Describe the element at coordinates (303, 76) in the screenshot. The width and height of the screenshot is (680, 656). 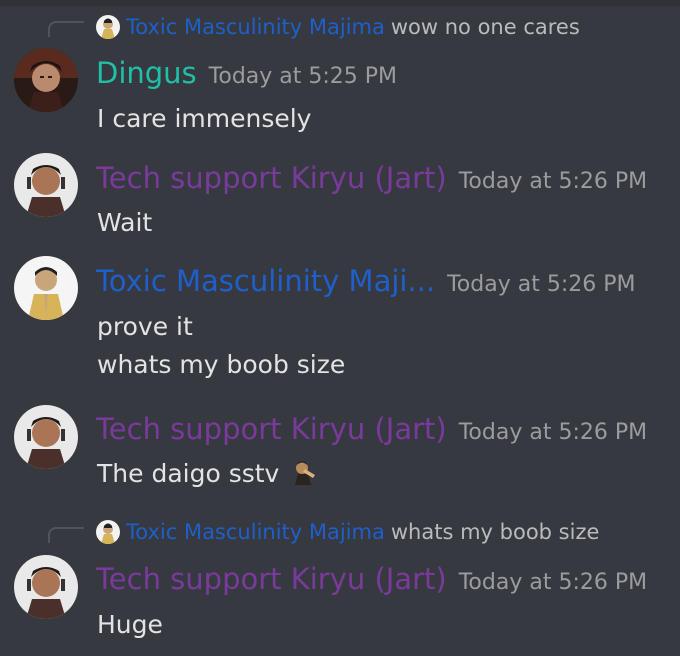
I see `timestamp: Today at 5:25 PM` at that location.